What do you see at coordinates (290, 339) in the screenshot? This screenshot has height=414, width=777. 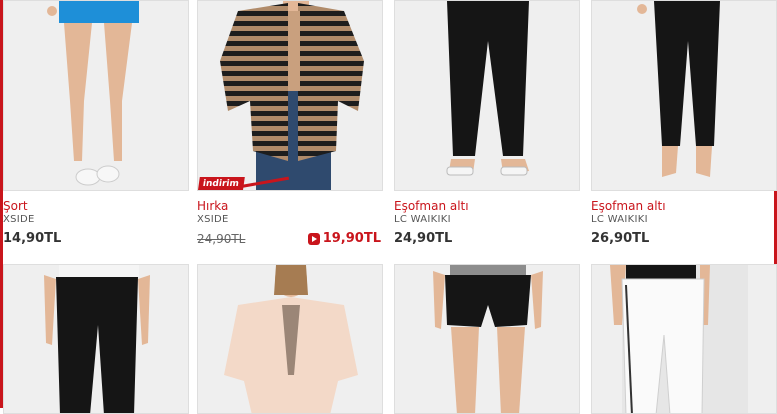 I see `product-image-lace-cardigan` at bounding box center [290, 339].